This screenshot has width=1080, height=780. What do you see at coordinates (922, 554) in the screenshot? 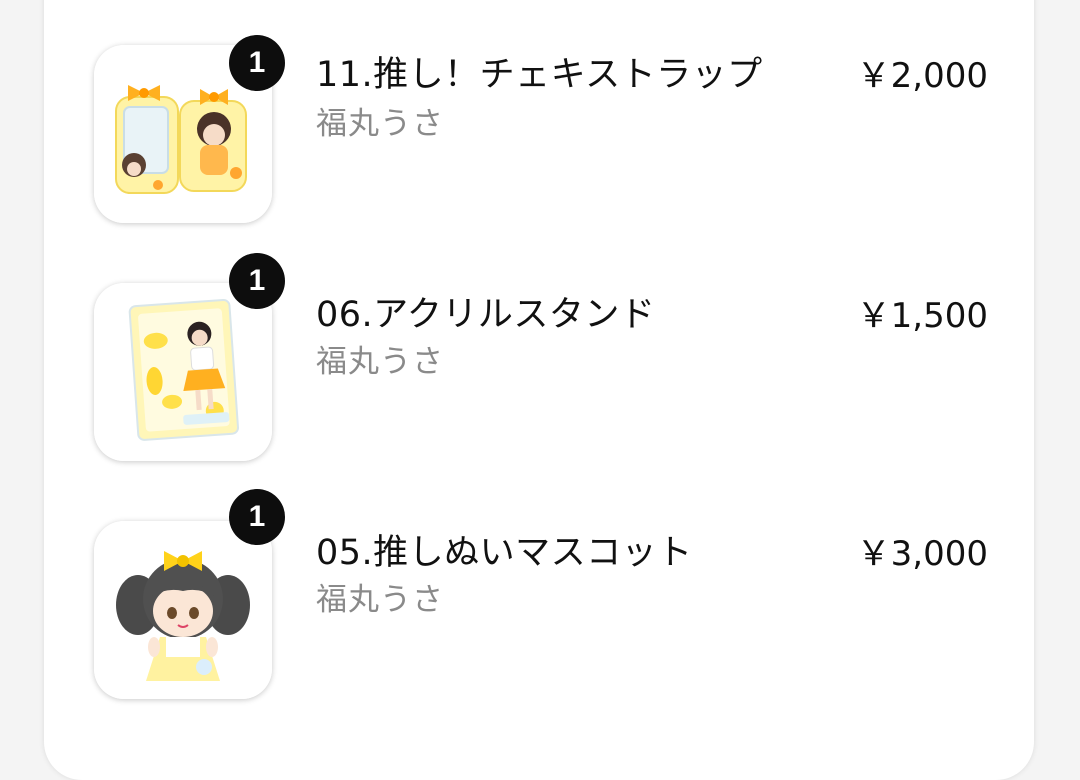
I see `product-price: ￥3,000` at bounding box center [922, 554].